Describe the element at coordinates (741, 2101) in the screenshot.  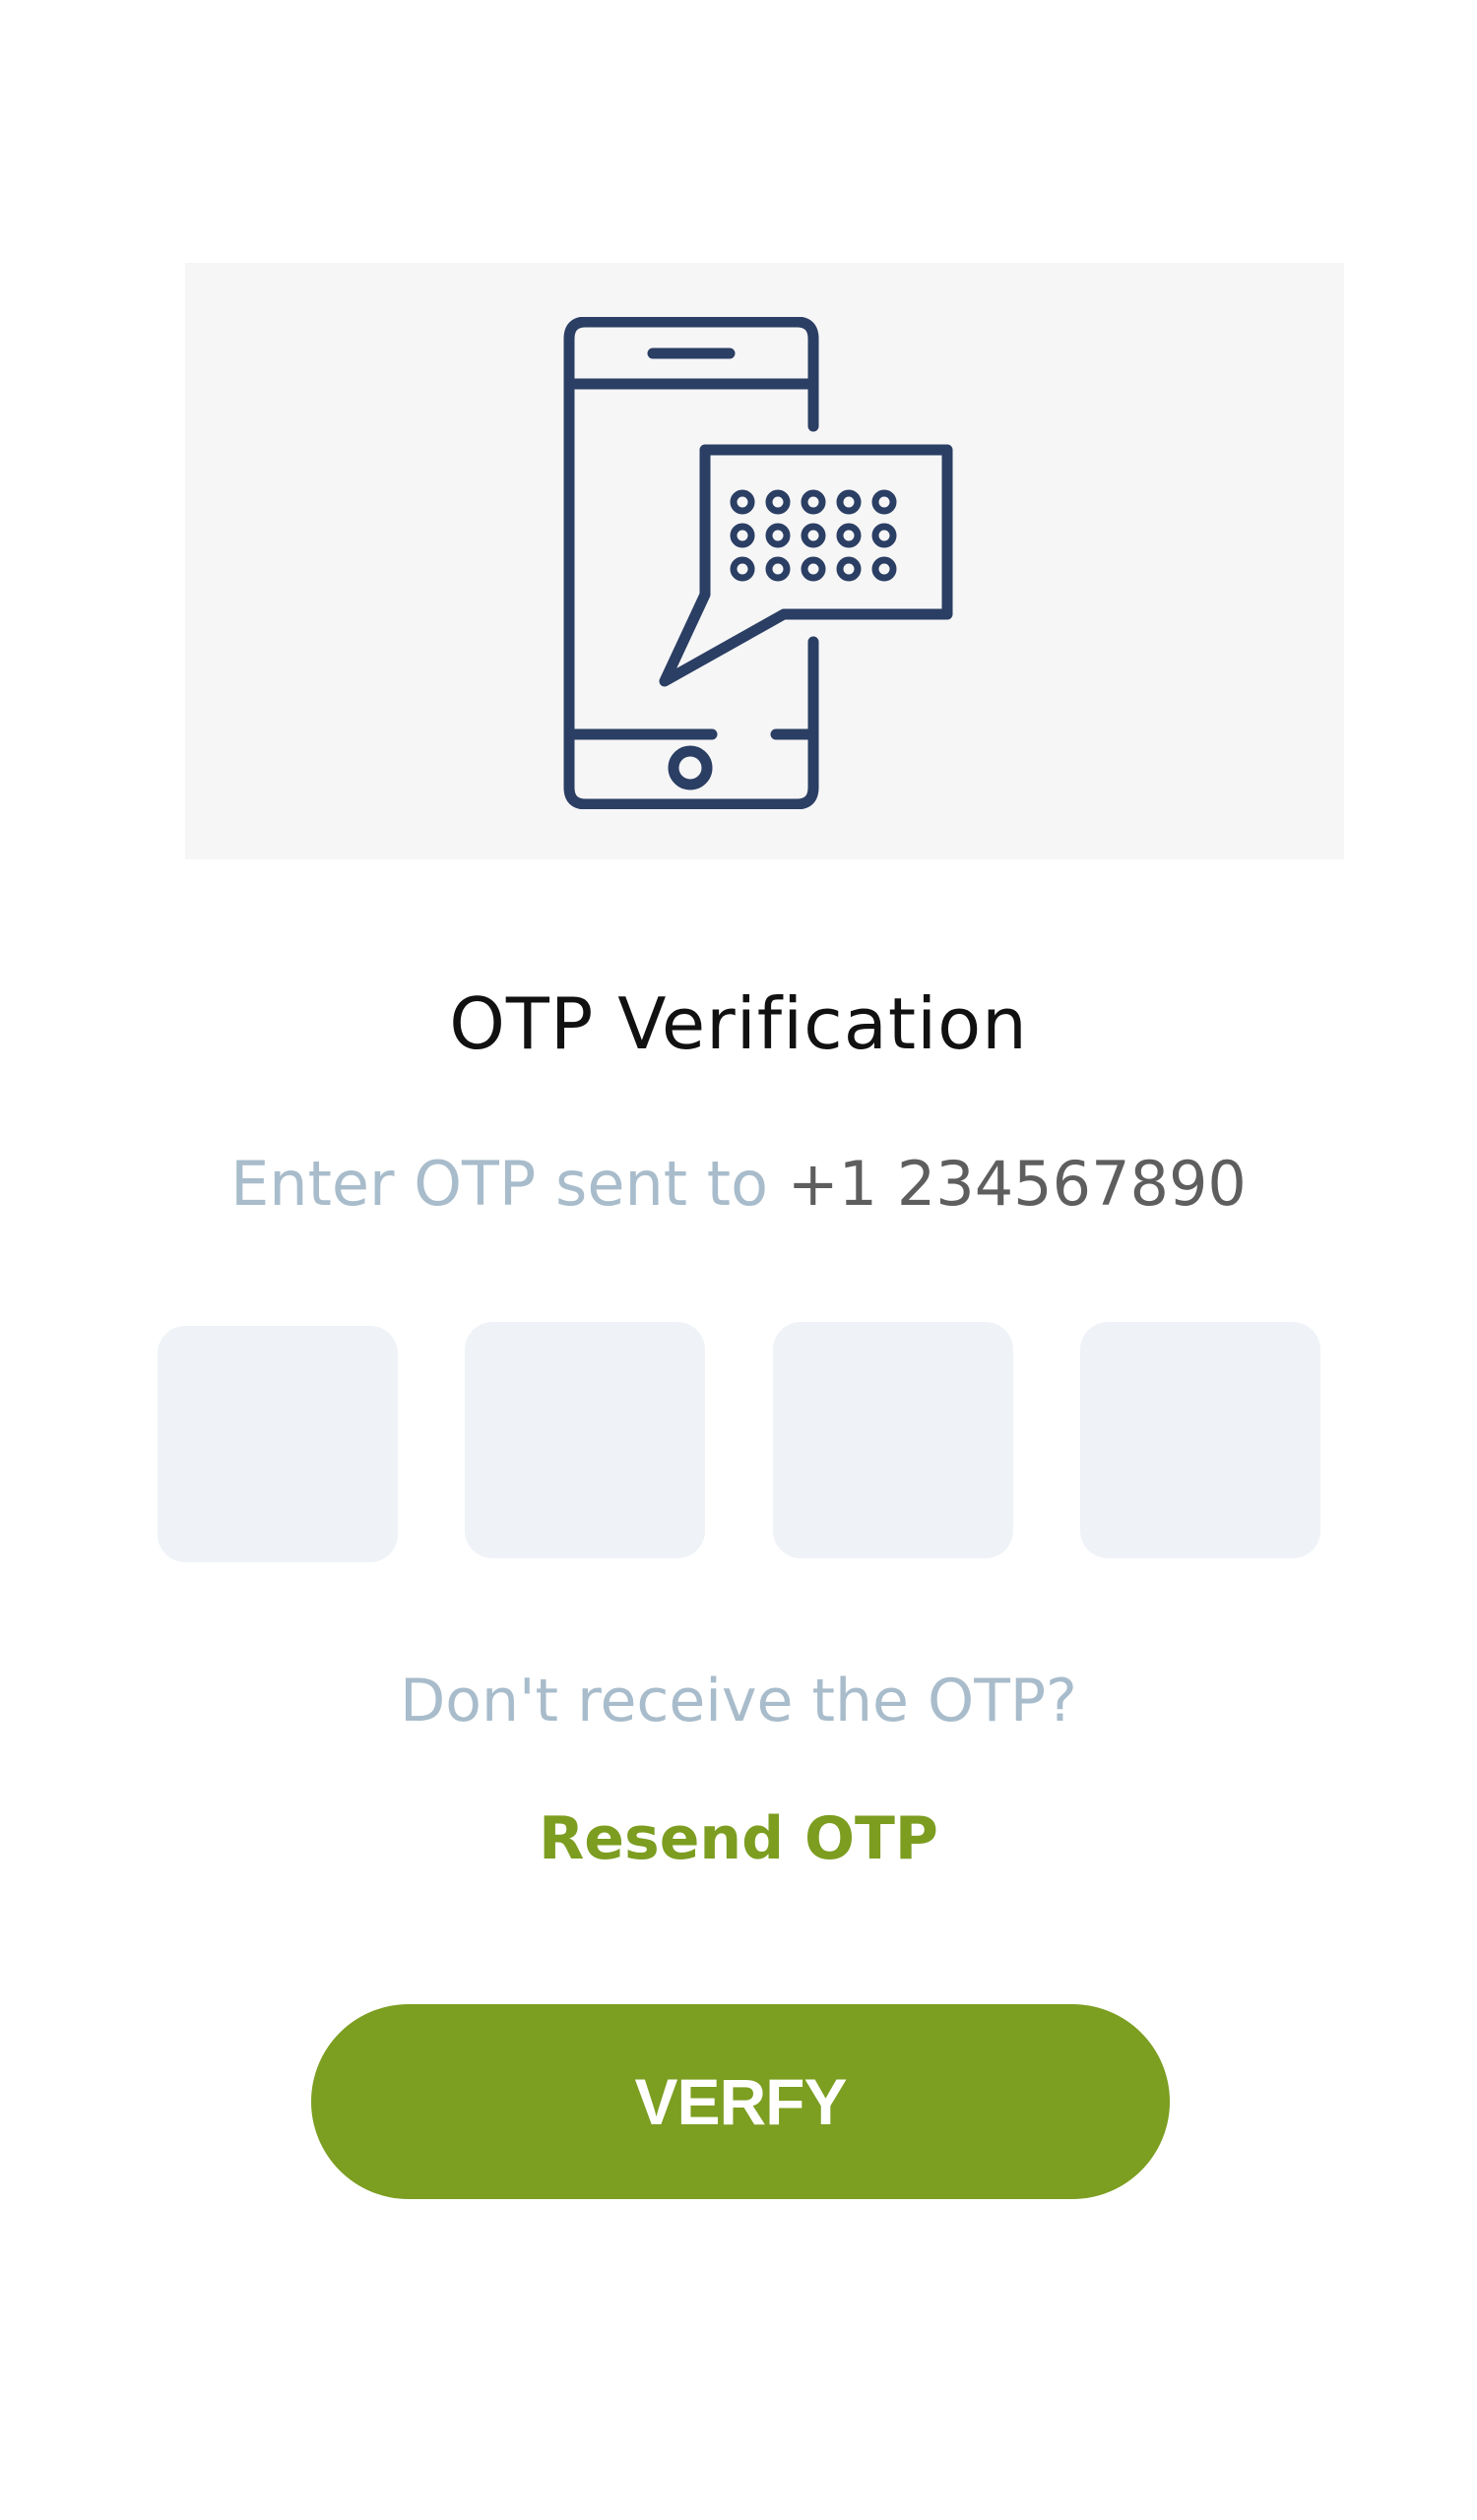
I see `verify-button: VERFY` at that location.